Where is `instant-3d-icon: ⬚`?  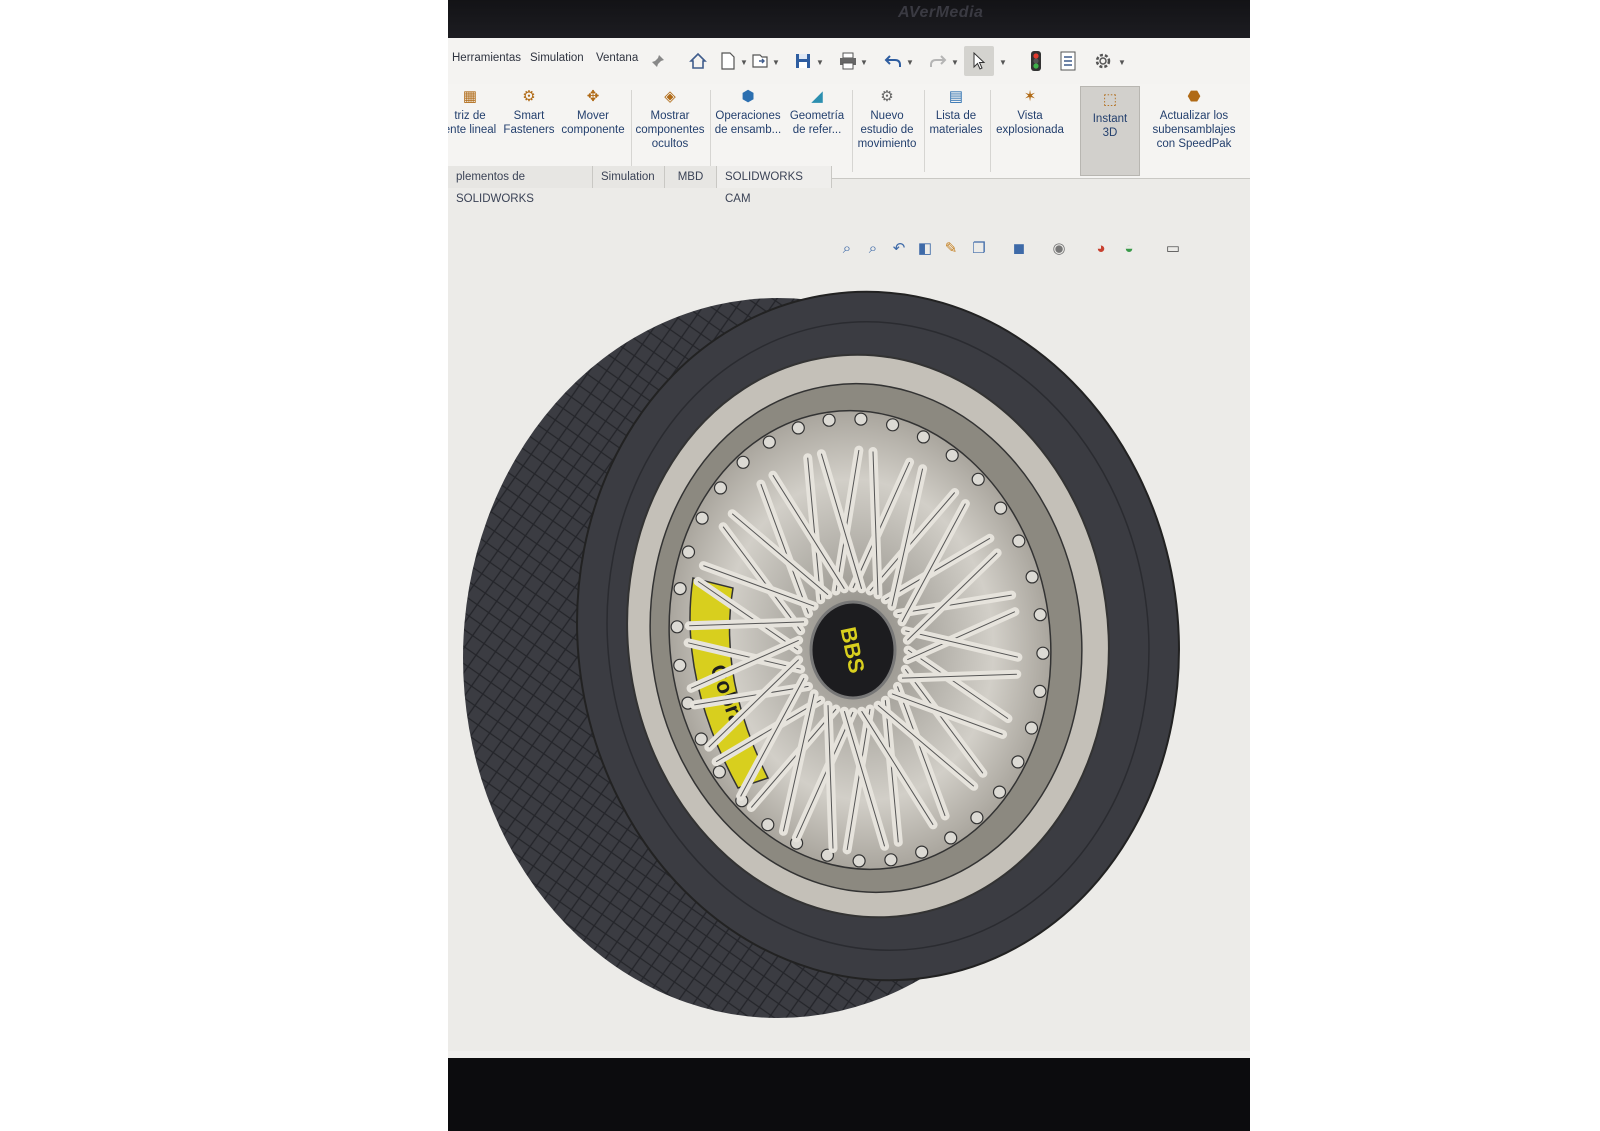 instant-3d-icon: ⬚ is located at coordinates (1110, 99).